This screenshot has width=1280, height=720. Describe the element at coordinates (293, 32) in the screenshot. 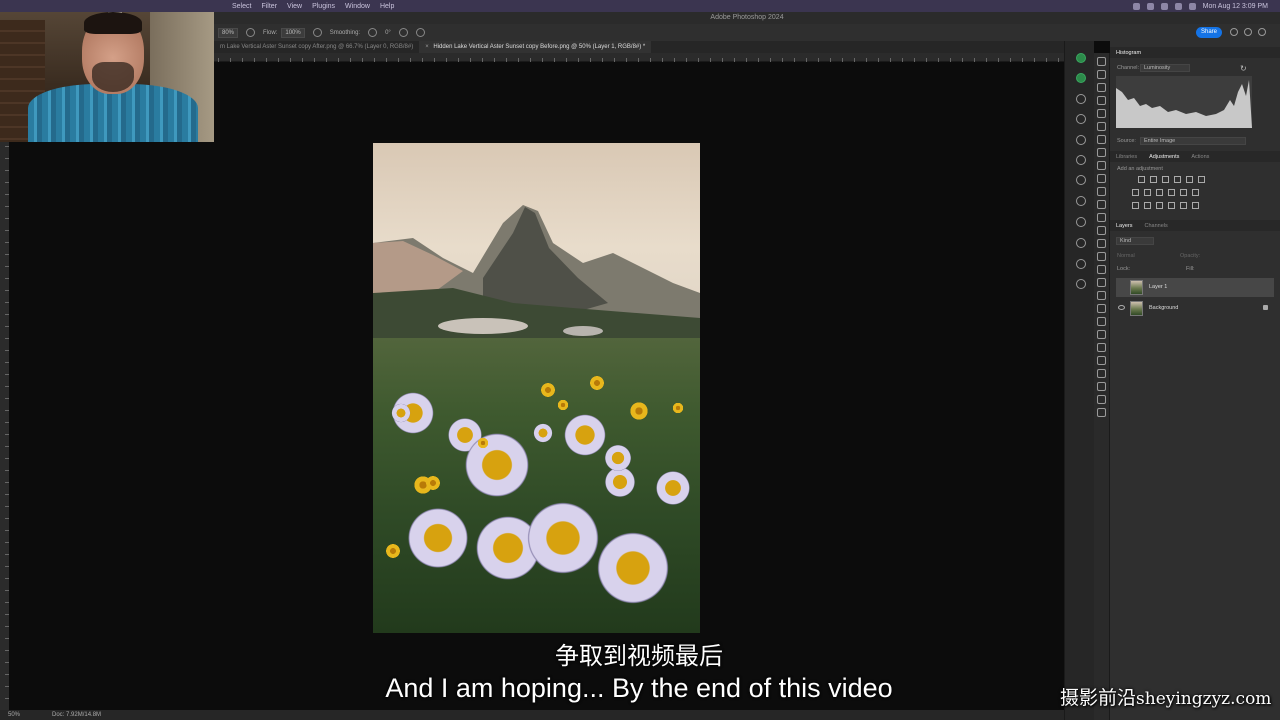

I see `flow-field: 100%` at that location.